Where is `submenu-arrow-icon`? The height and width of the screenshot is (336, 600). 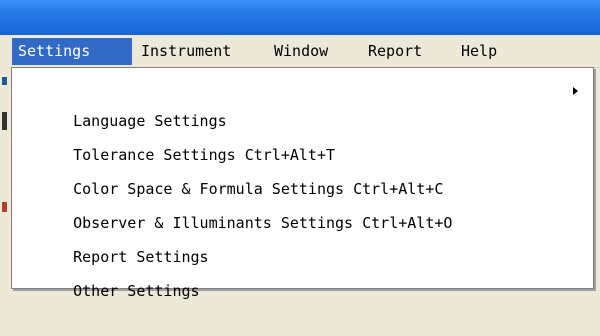
submenu-arrow-icon is located at coordinates (575, 91).